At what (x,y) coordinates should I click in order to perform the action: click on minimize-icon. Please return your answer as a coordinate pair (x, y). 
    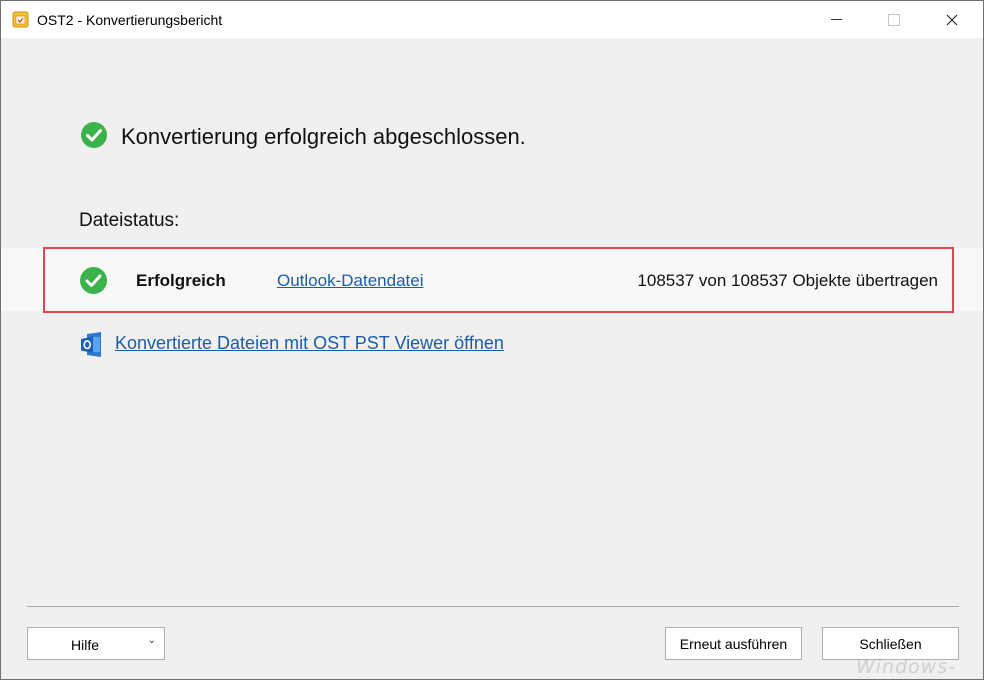
    Looking at the image, I should click on (836, 19).